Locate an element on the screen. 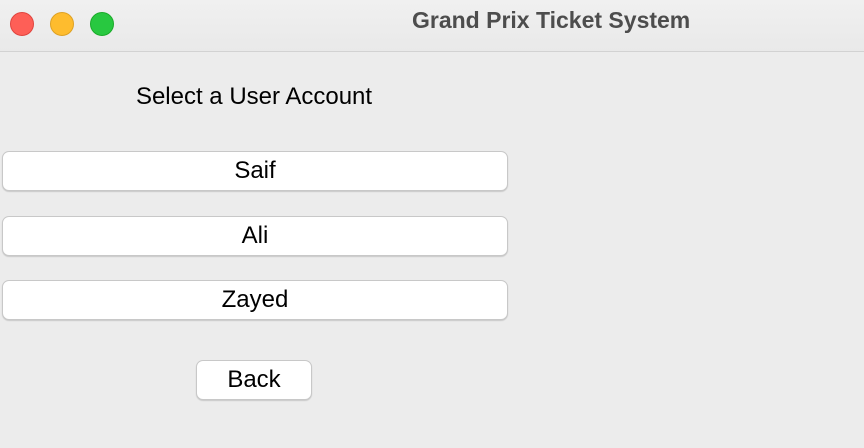  title-bar: Grand Prix Ticket System is located at coordinates (432, 26).